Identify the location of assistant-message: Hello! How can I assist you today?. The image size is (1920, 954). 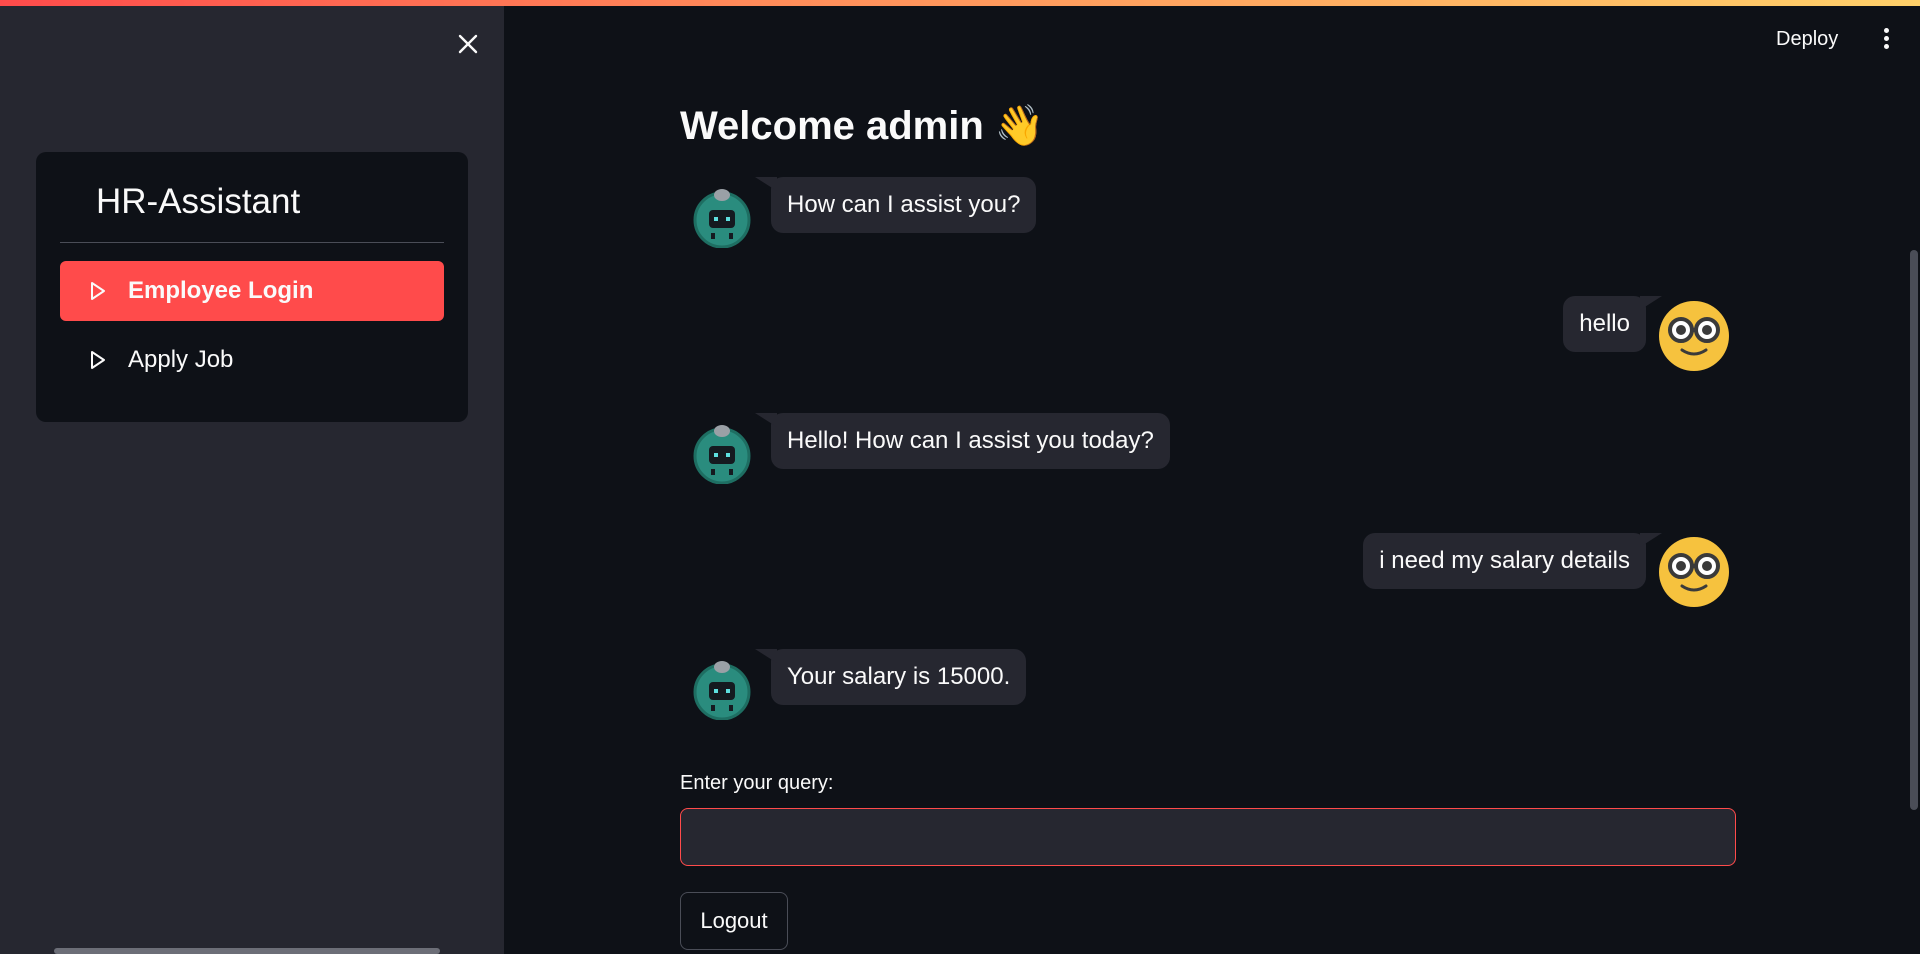
(962, 441).